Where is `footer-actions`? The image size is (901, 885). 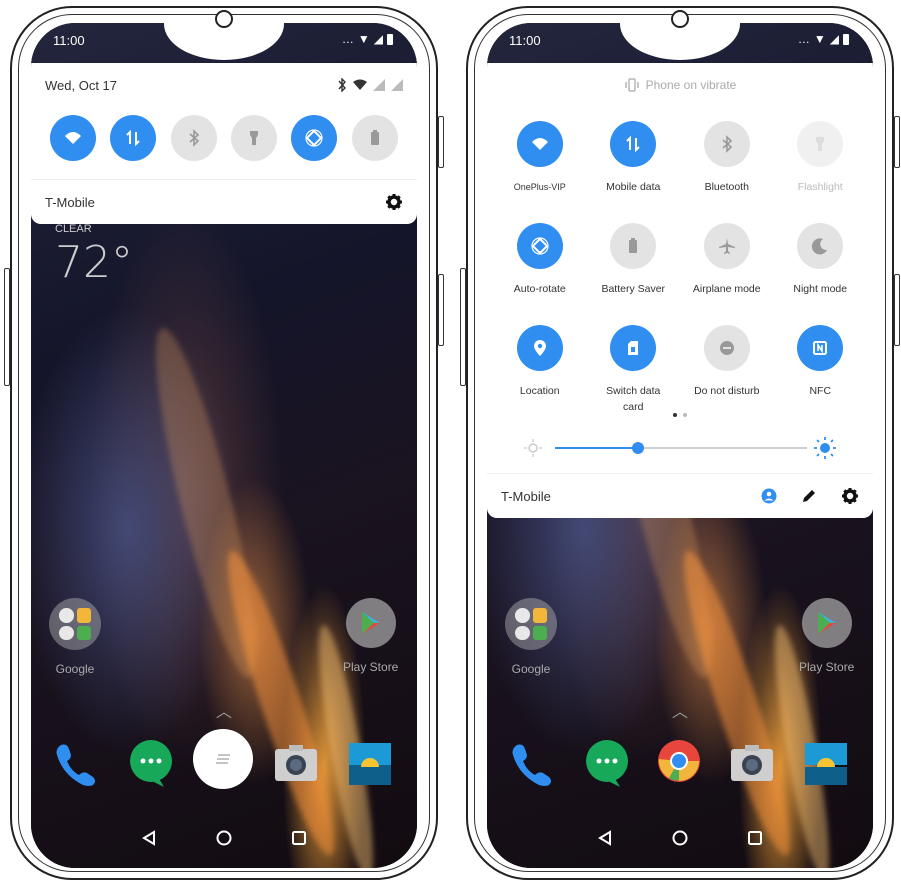 footer-actions is located at coordinates (810, 496).